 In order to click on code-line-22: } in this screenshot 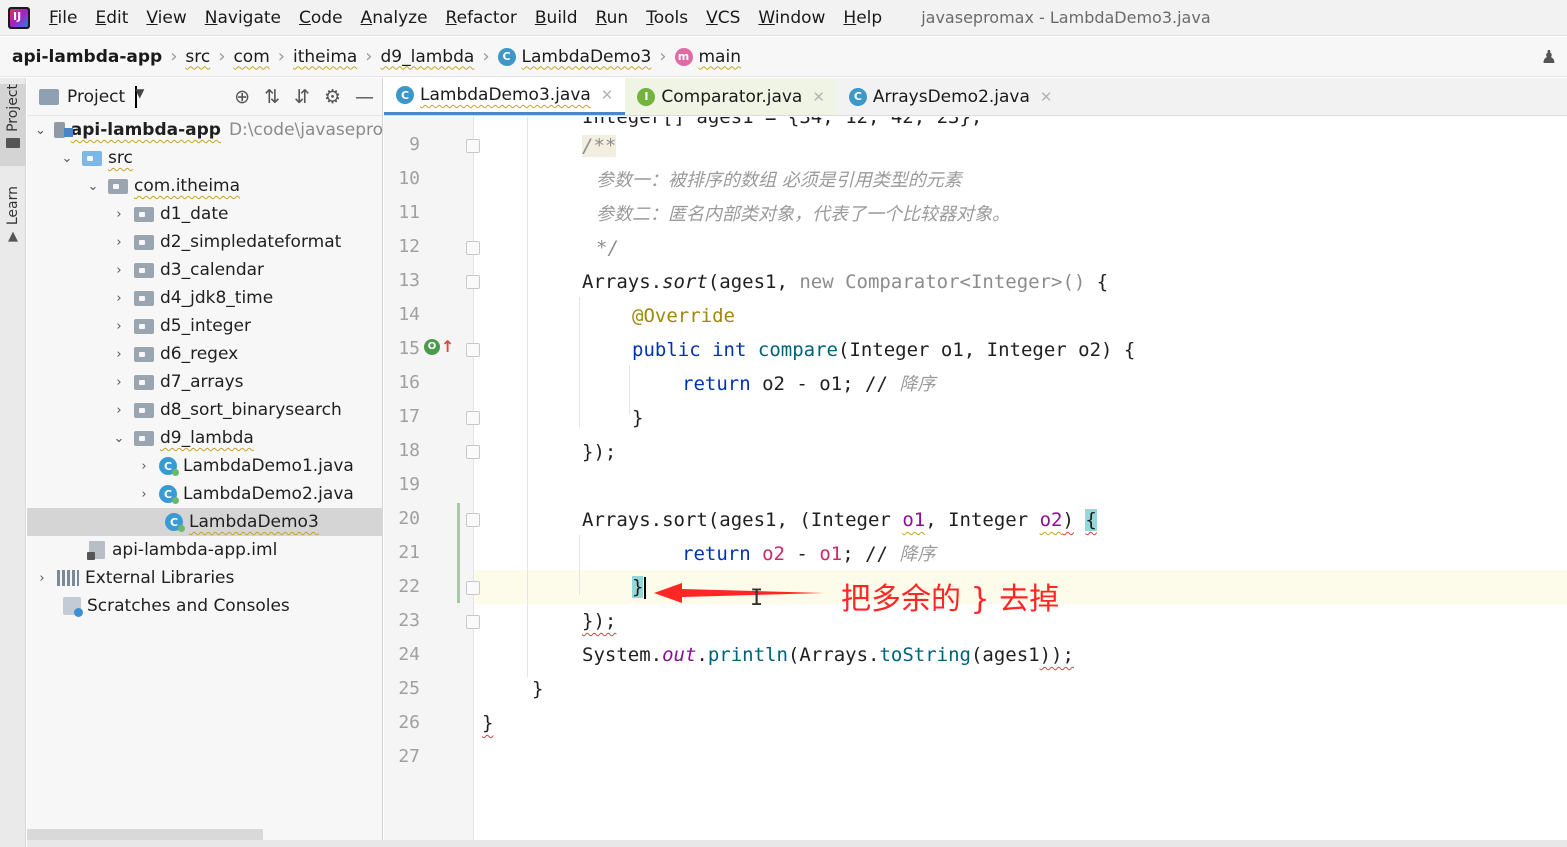, I will do `click(639, 587)`.